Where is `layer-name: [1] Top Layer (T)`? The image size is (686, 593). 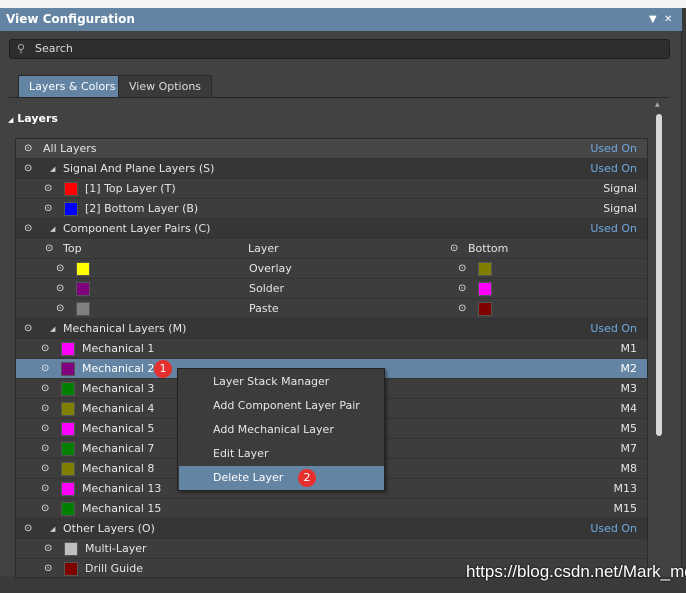
layer-name: [1] Top Layer (T) is located at coordinates (130, 188).